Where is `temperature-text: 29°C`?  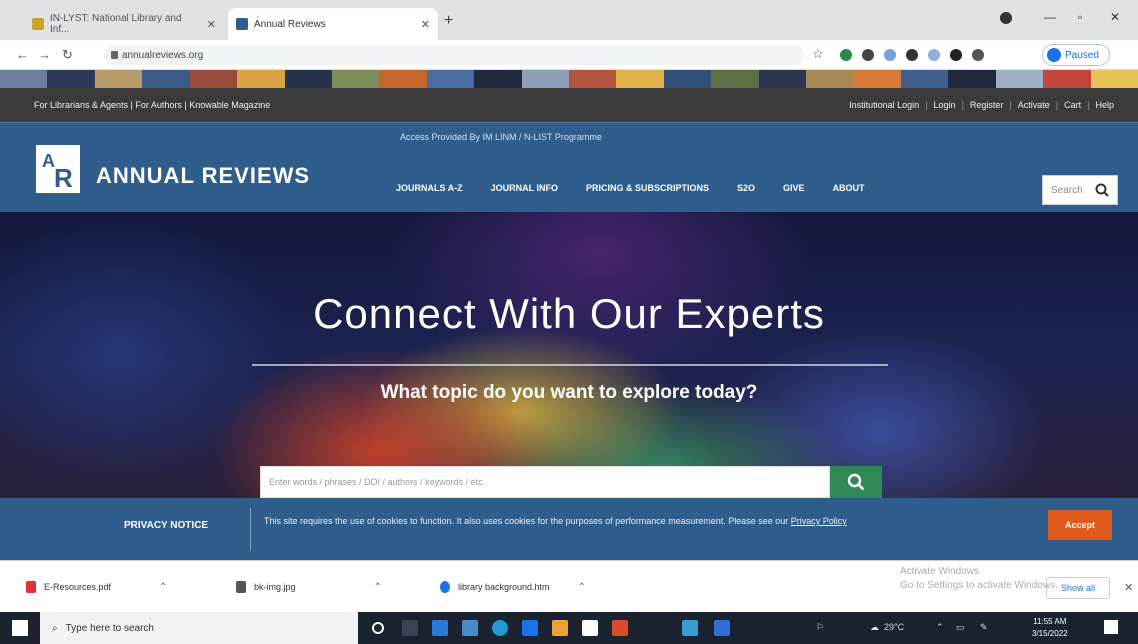
temperature-text: 29°C is located at coordinates (894, 627).